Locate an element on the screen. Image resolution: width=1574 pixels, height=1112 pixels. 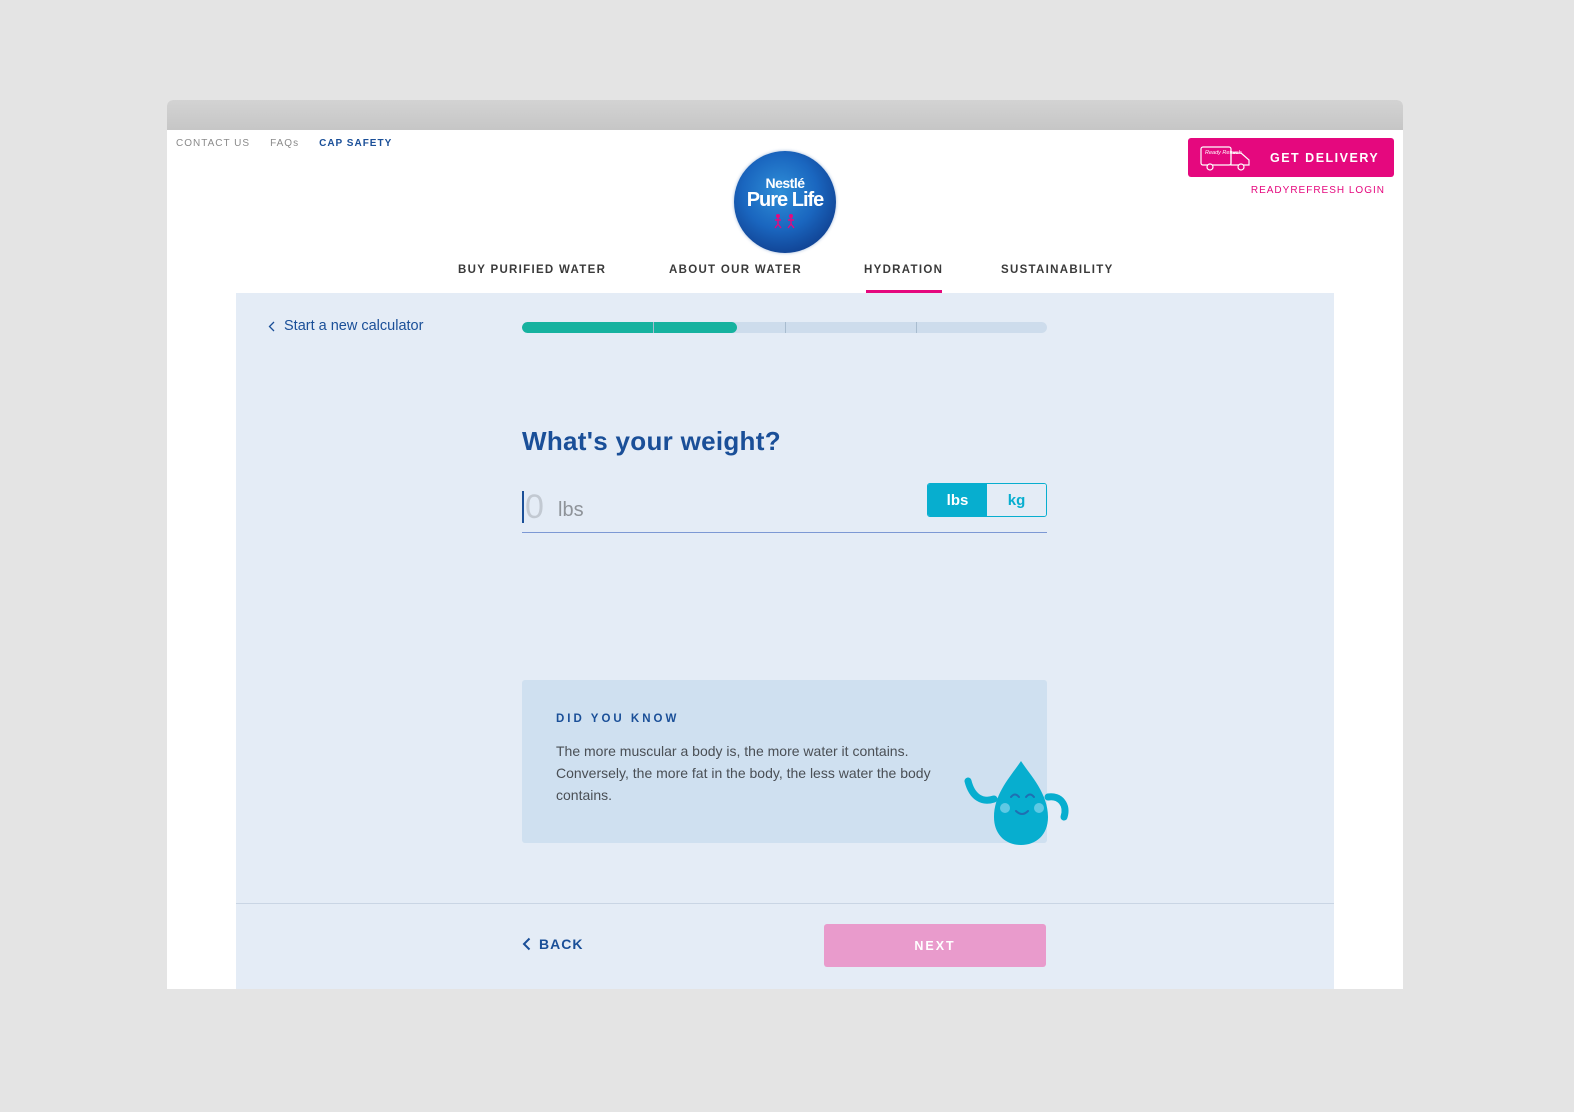
nav-about-our-water: ABOUT OUR WATER is located at coordinates (735, 270).